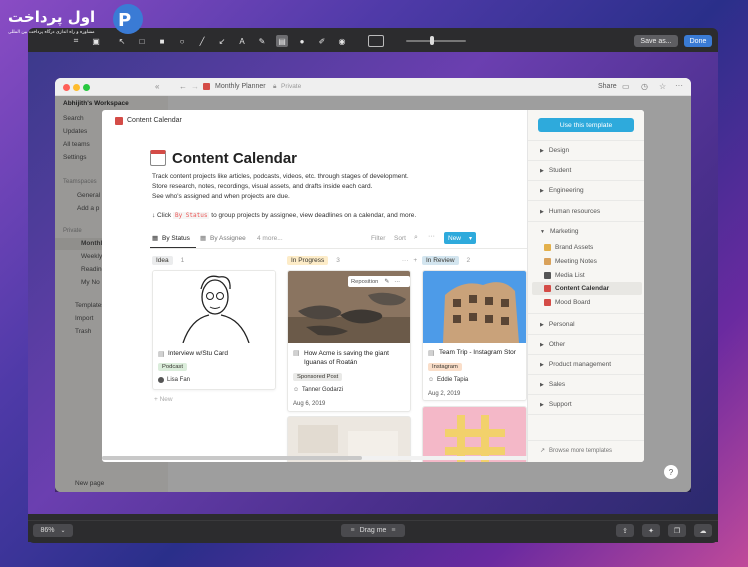 The image size is (748, 567). What do you see at coordinates (679, 85) in the screenshot?
I see `more-icon: ···` at bounding box center [679, 85].